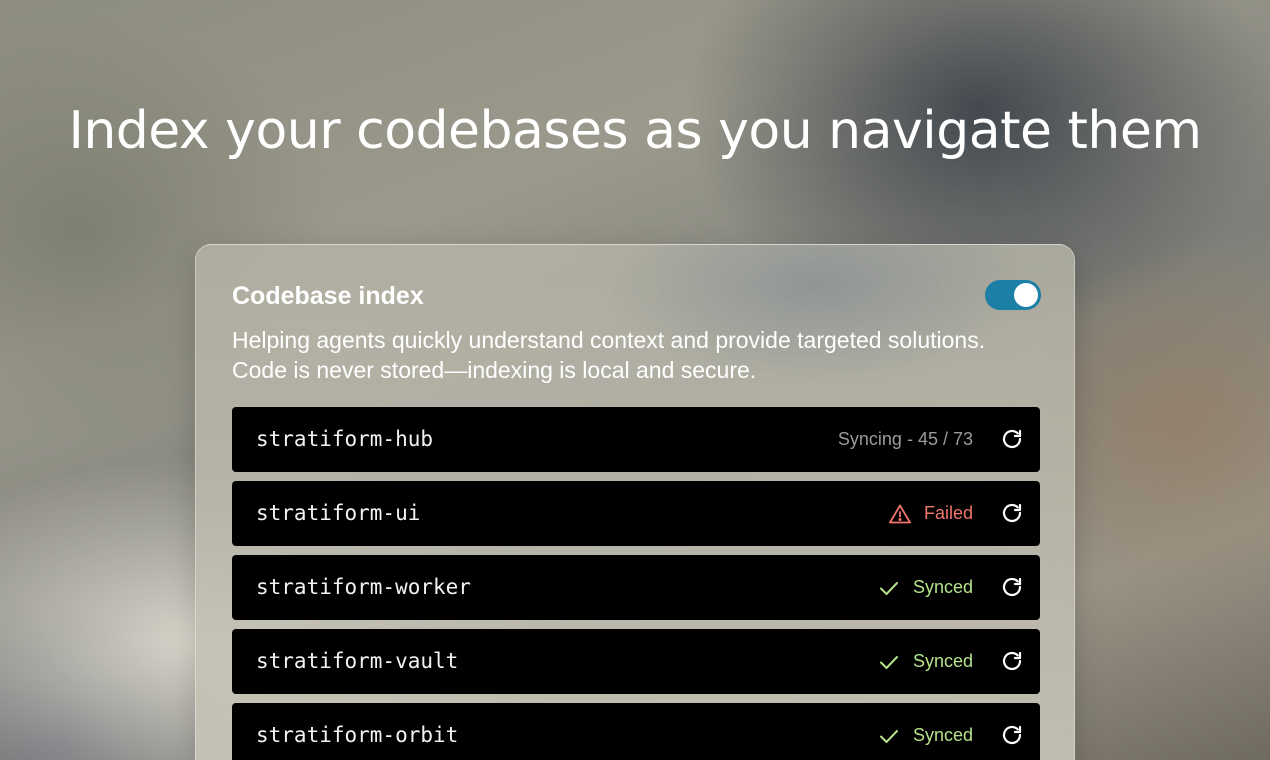  I want to click on panel-title: Codebase index, so click(328, 296).